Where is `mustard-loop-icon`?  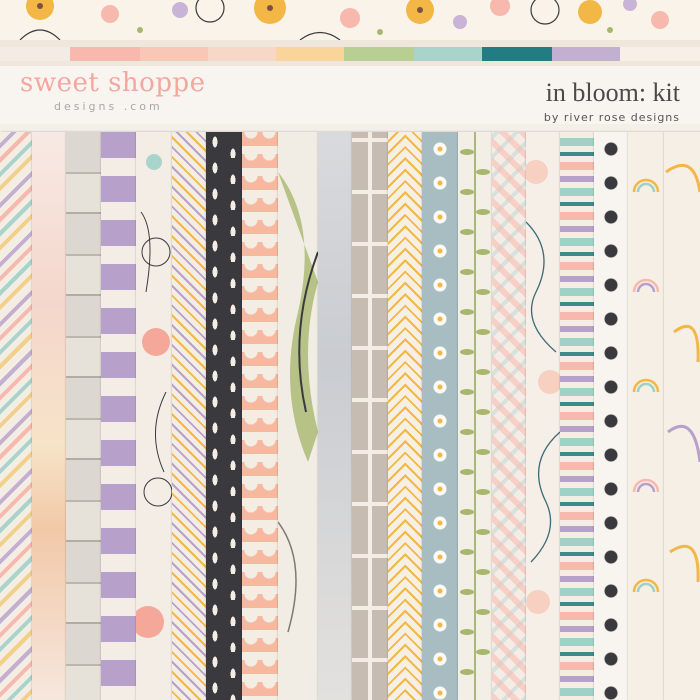
mustard-loop-icon is located at coordinates (682, 416).